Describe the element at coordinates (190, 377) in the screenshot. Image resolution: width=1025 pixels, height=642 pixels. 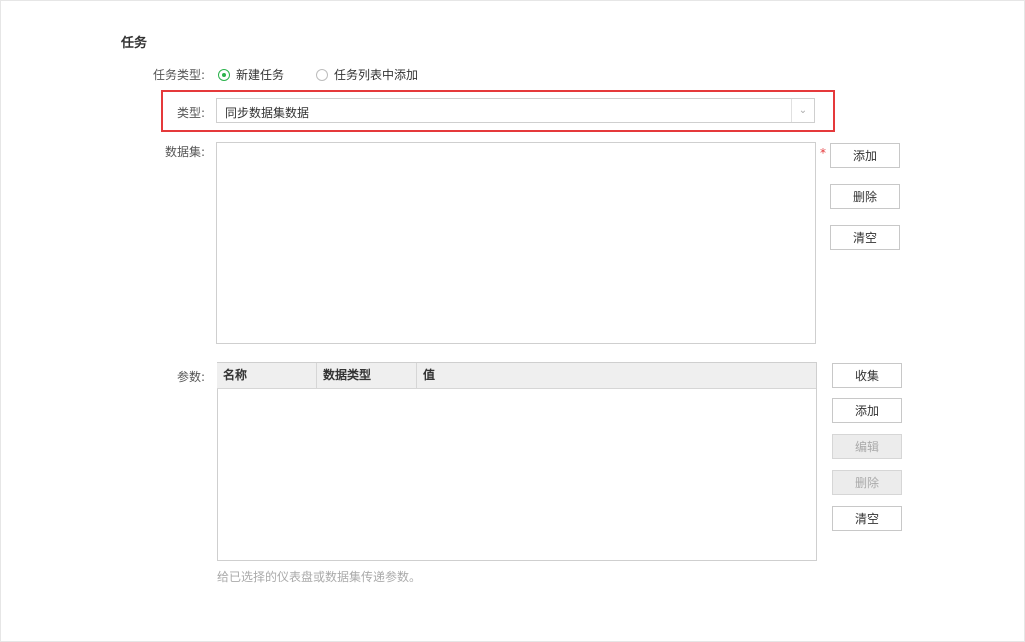
I see `params-label: 参数:` at that location.